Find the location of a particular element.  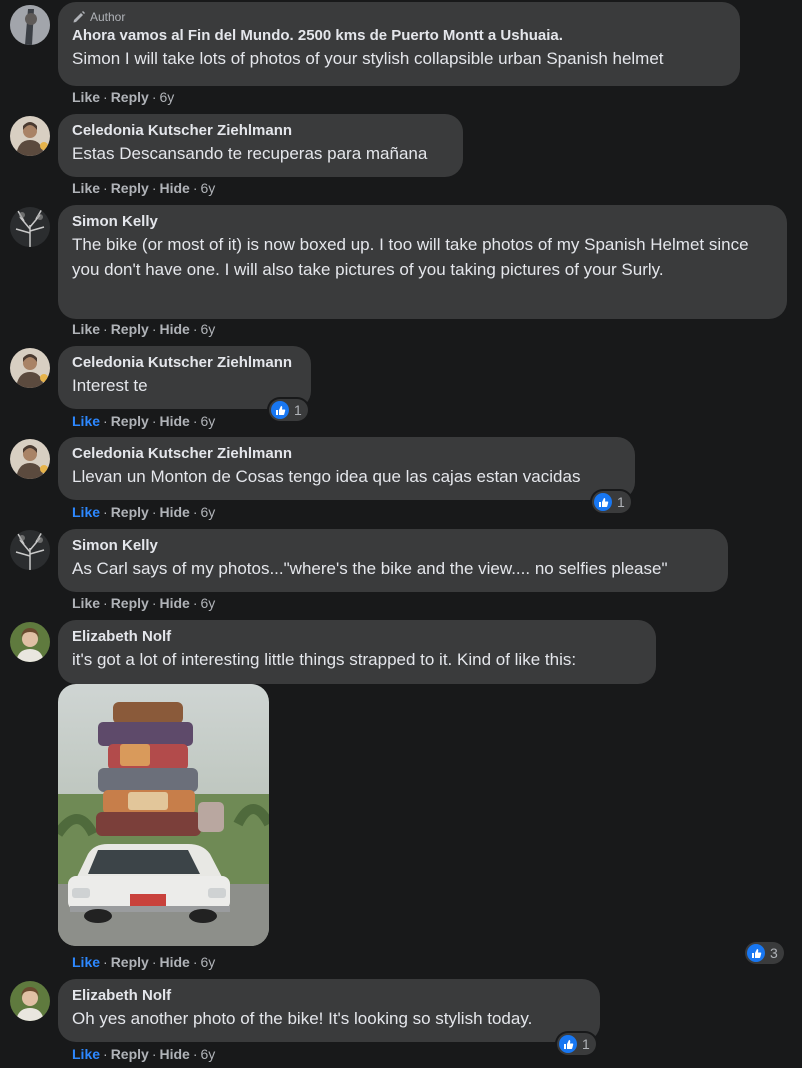

comment-text: Interest te is located at coordinates (110, 385).